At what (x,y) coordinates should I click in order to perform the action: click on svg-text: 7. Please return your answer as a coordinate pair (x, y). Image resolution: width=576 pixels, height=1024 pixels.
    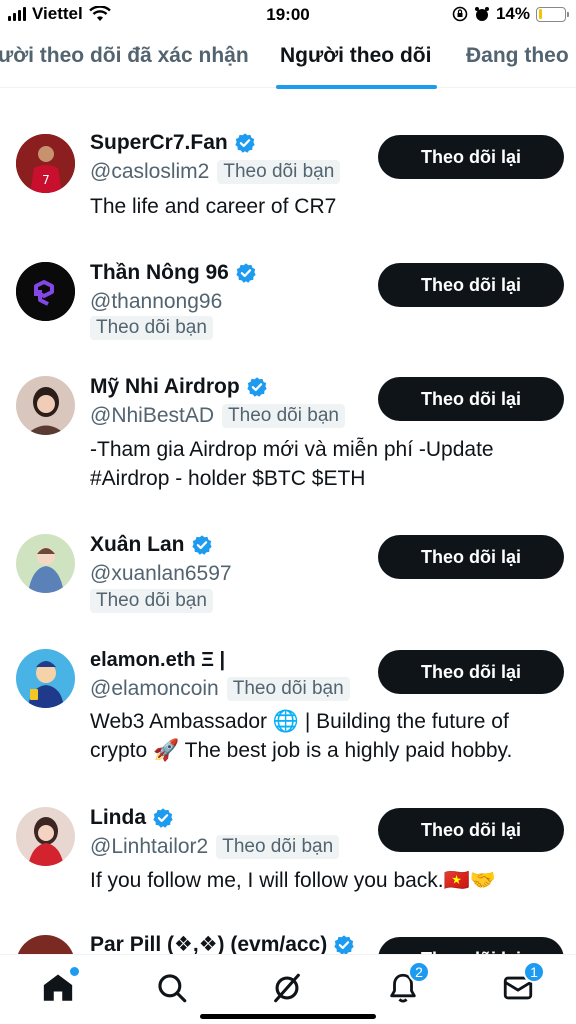
    Looking at the image, I should click on (46, 180).